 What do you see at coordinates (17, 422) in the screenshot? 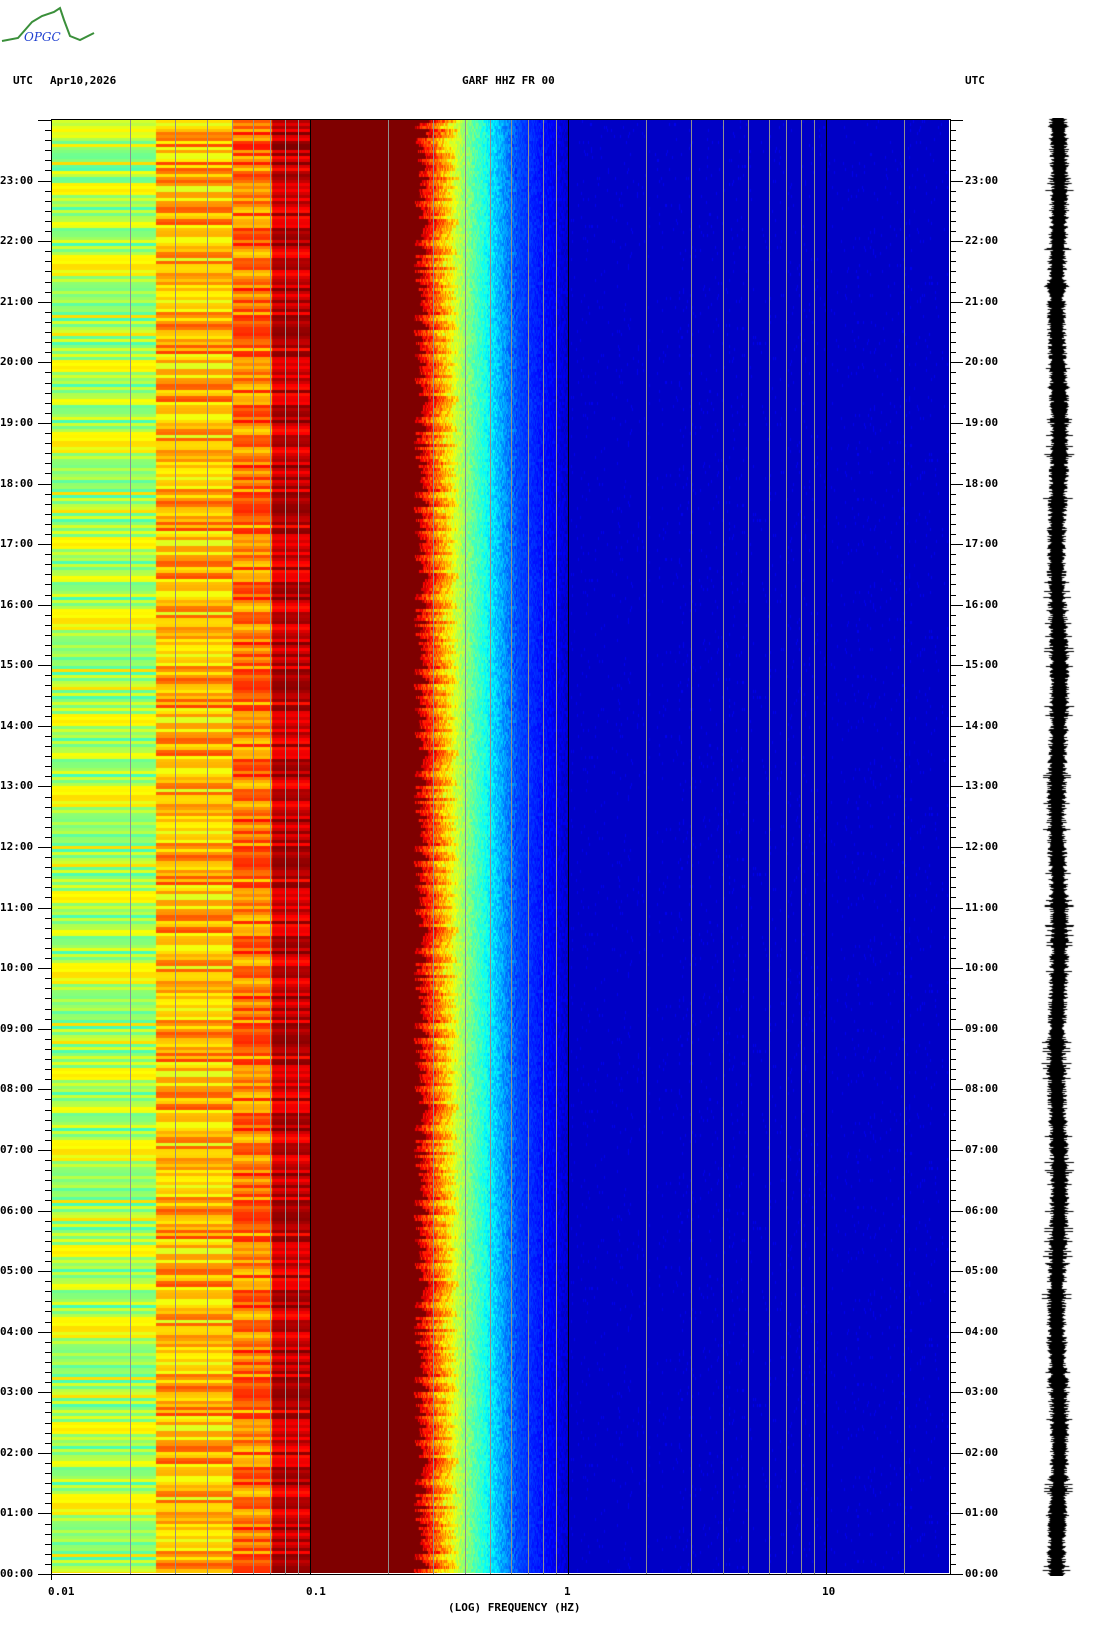
I see `y-tick-label-left: 19:00` at bounding box center [17, 422].